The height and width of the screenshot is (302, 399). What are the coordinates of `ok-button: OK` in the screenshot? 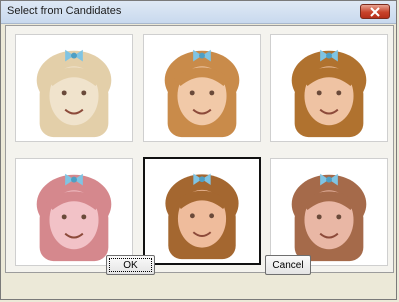 It's located at (130, 265).